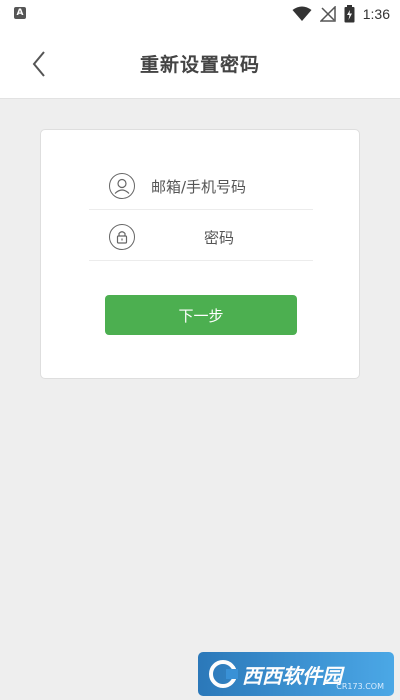  Describe the element at coordinates (201, 315) in the screenshot. I see `next-step-button: 下一步` at that location.